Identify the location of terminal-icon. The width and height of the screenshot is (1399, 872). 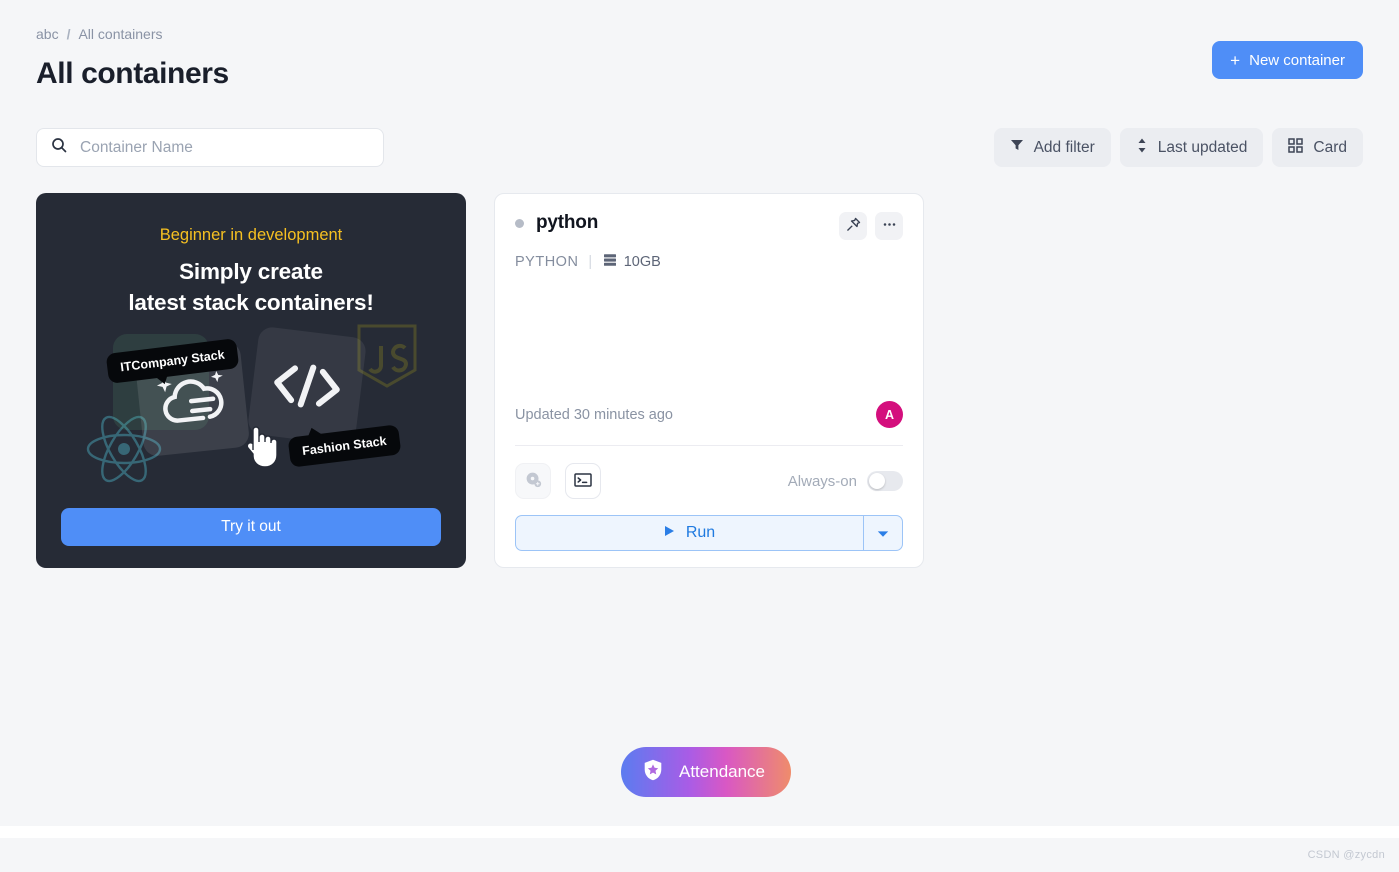
(583, 481).